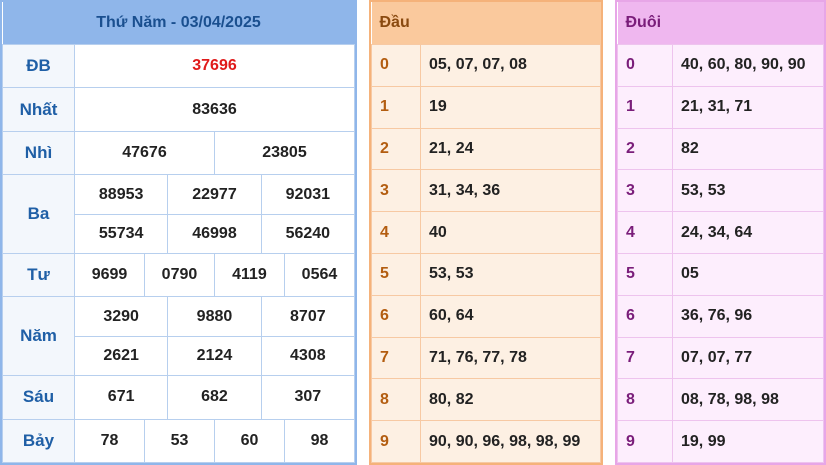 This screenshot has height=465, width=826. Describe the element at coordinates (396, 23) in the screenshot. I see `dau-header: Đầu` at that location.